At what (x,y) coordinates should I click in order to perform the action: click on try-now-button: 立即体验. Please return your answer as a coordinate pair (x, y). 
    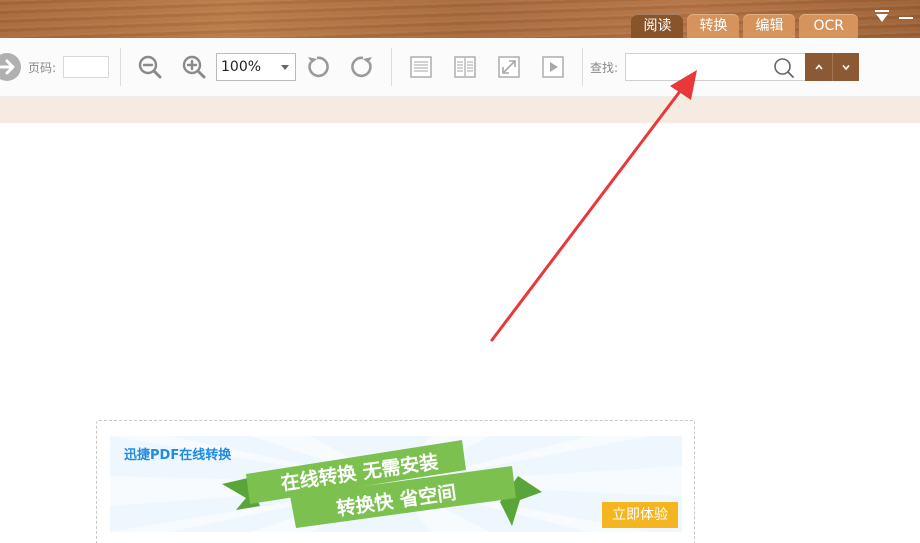
    Looking at the image, I should click on (640, 515).